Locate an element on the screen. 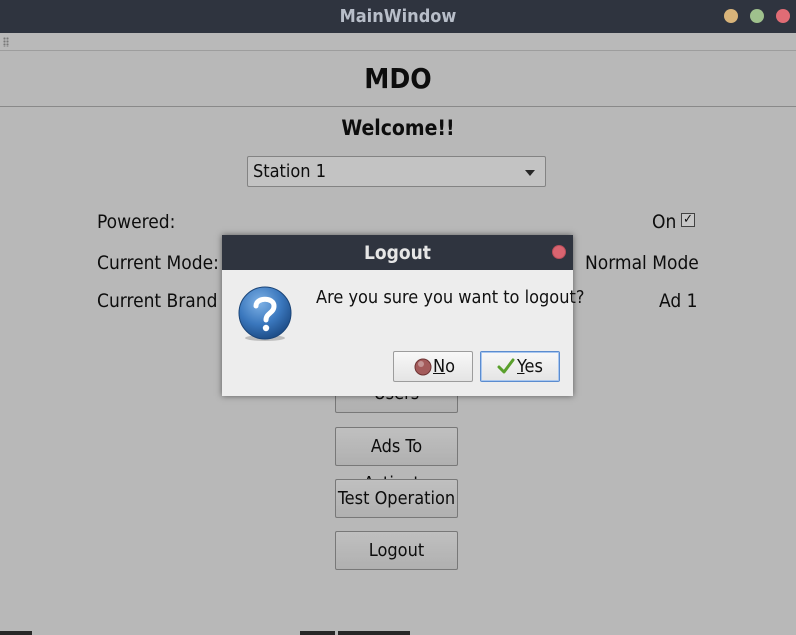  yes-button: Yes is located at coordinates (520, 366).